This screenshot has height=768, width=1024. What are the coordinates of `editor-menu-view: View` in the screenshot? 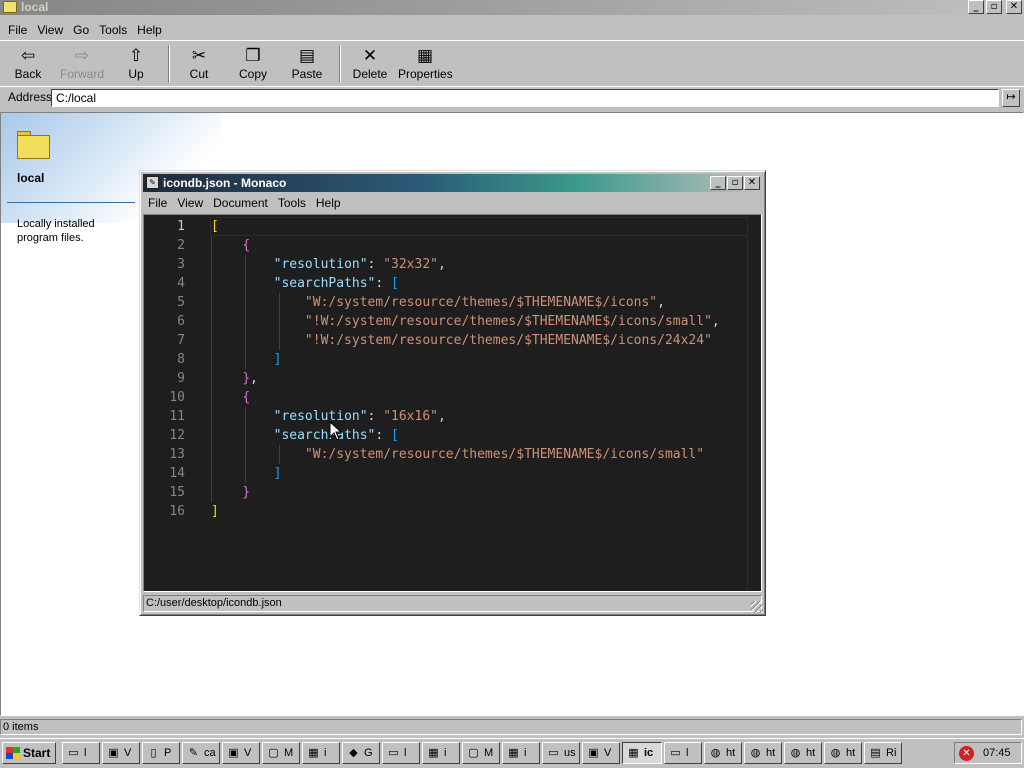 It's located at (190, 203).